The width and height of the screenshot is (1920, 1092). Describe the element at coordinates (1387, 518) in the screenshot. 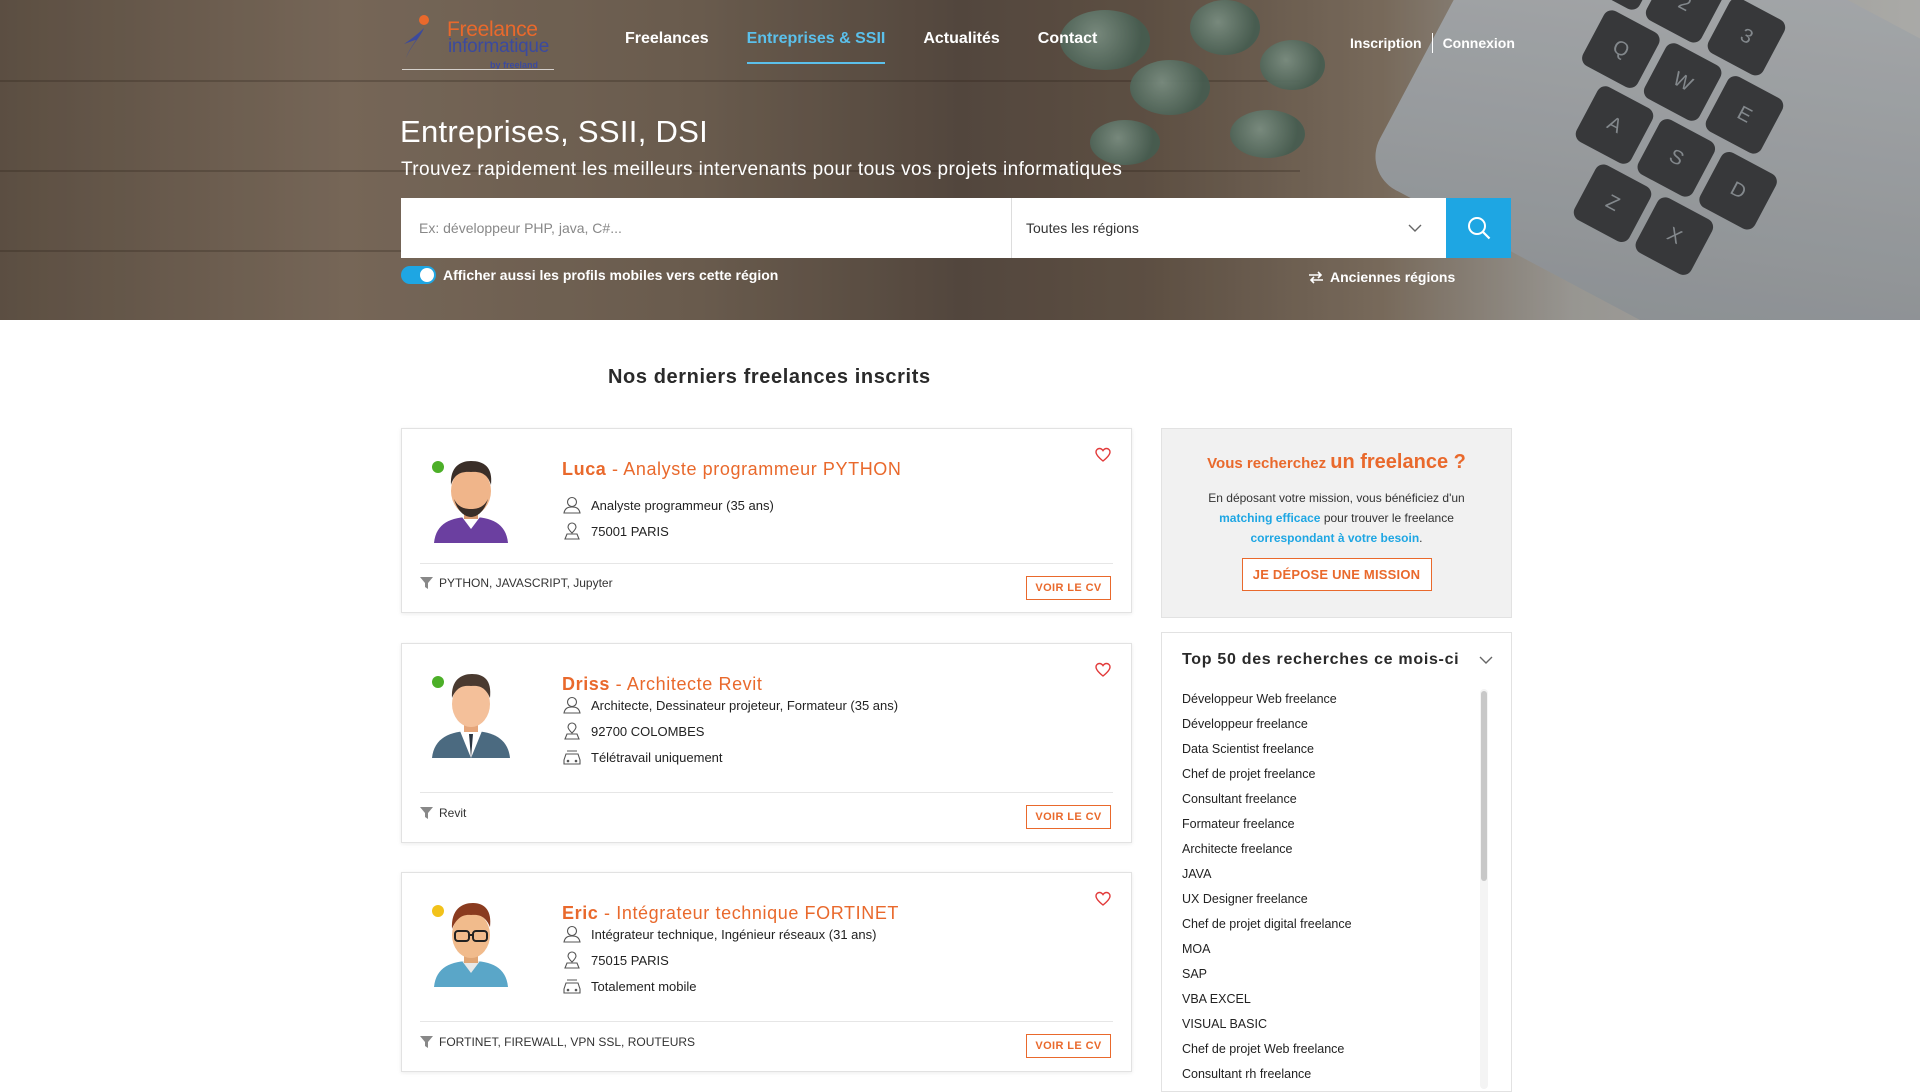

I see `promo-text-part: pour trouver le freelance` at that location.